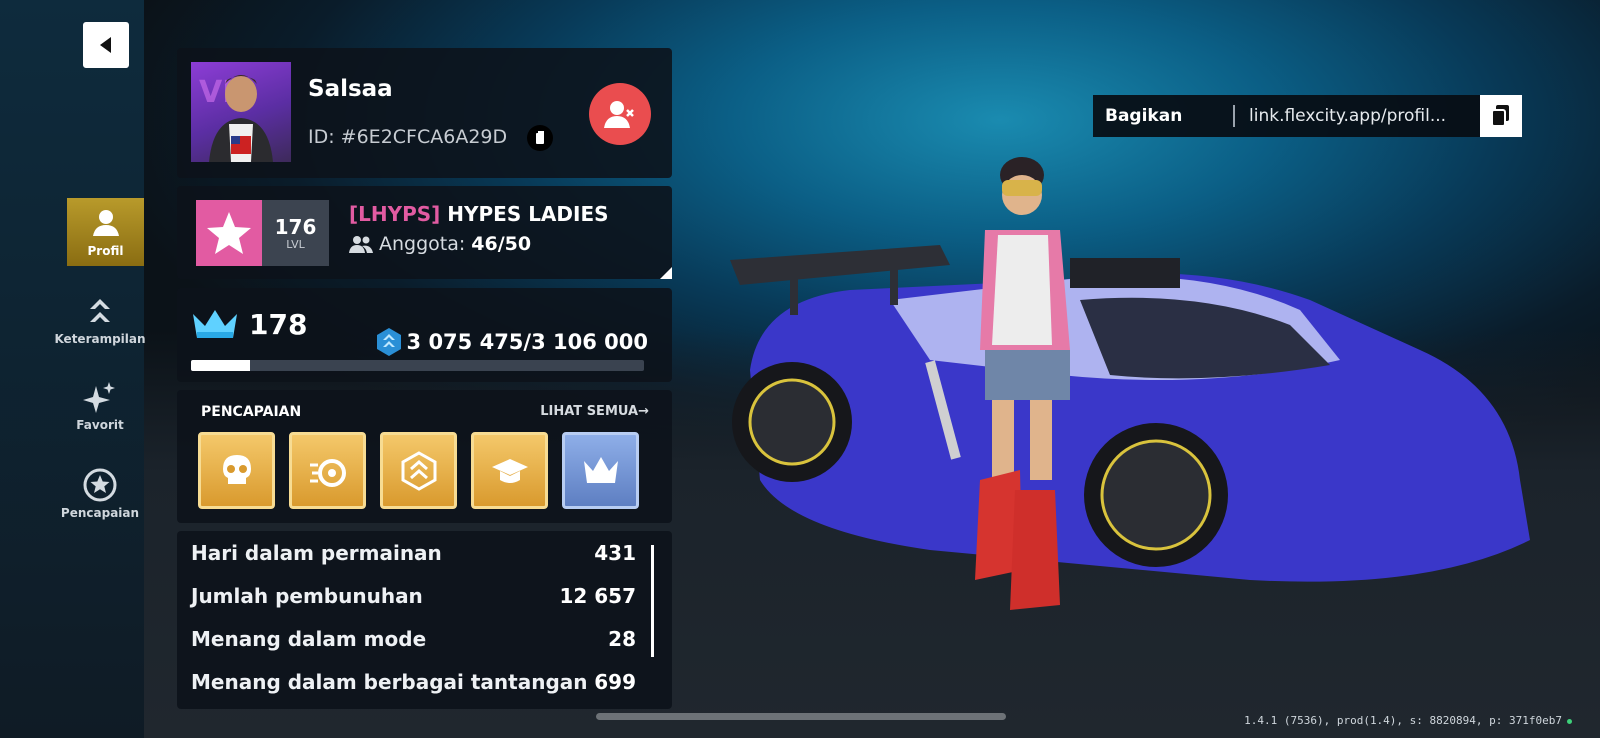  Describe the element at coordinates (395, 214) in the screenshot. I see `clan-tag: [LHYPS]` at that location.